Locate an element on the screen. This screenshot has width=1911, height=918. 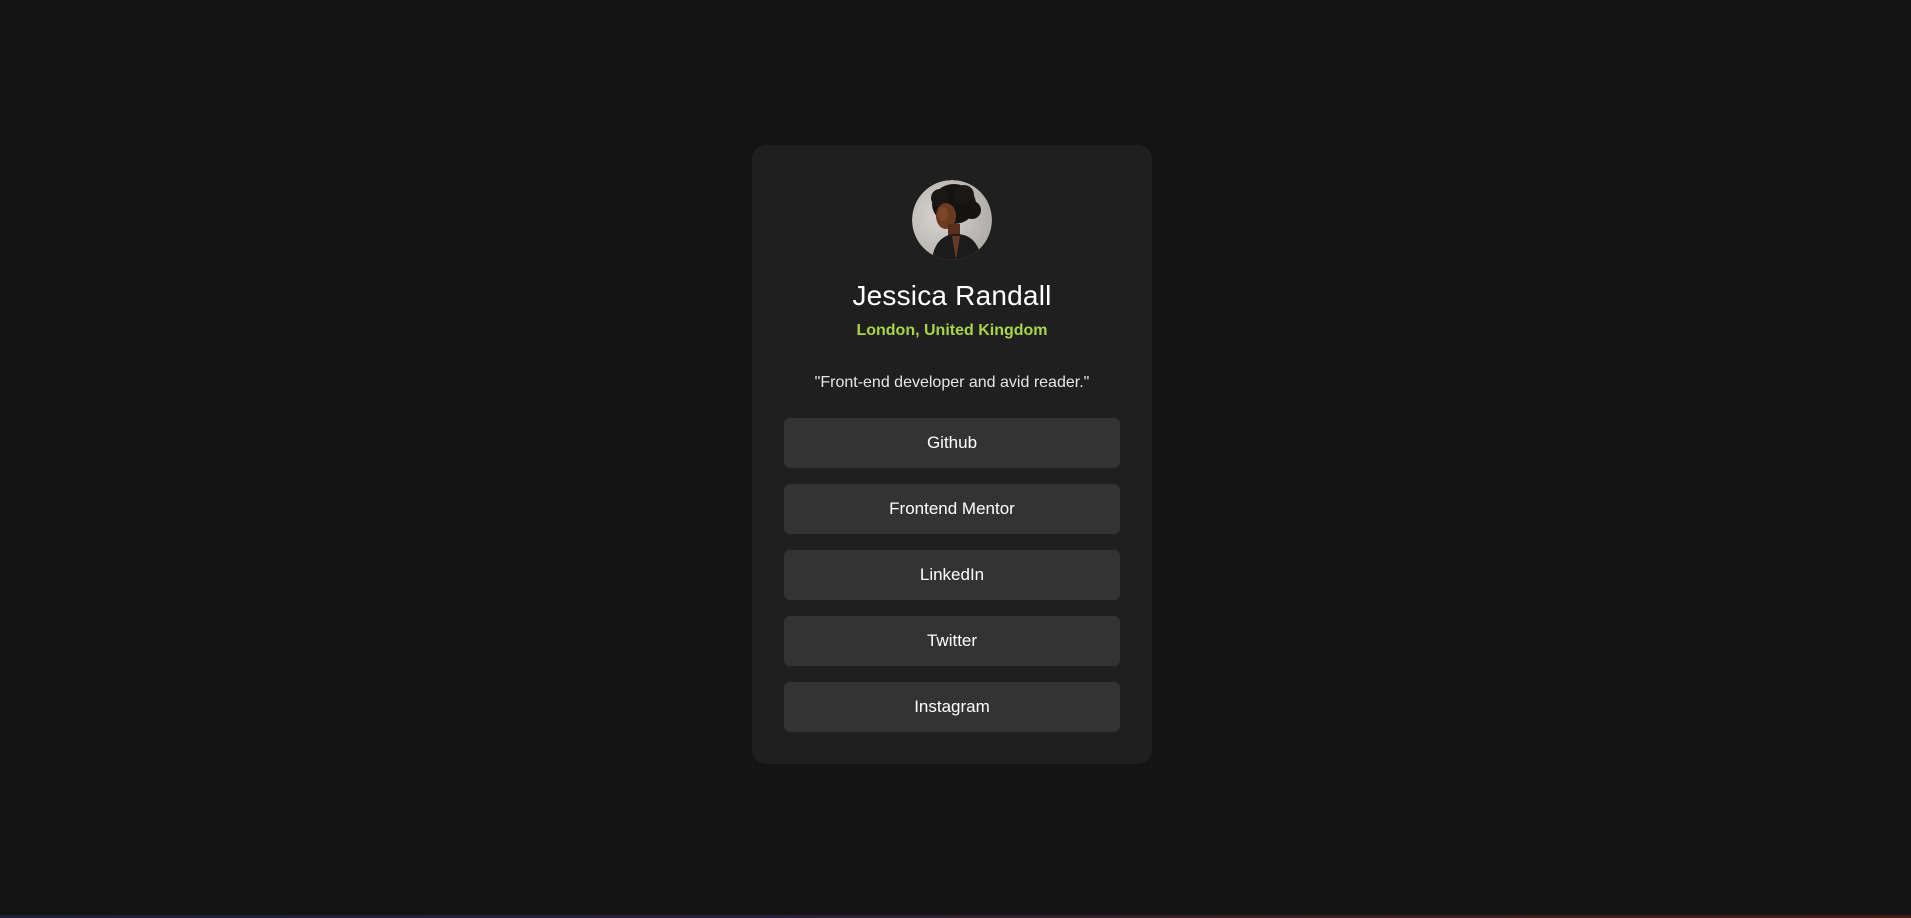
profile-location: London, United Kingdom is located at coordinates (952, 330).